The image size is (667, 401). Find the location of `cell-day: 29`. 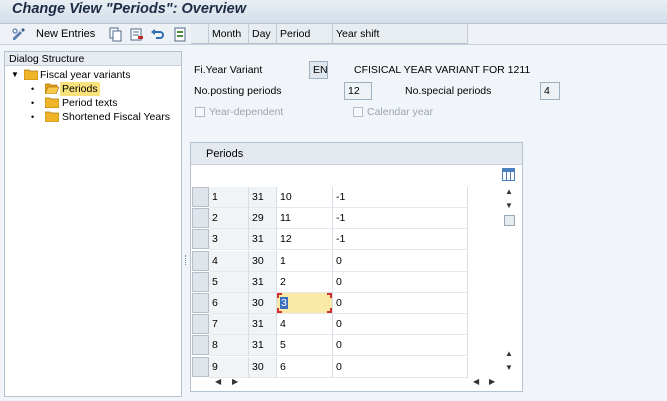

cell-day: 29 is located at coordinates (263, 218).